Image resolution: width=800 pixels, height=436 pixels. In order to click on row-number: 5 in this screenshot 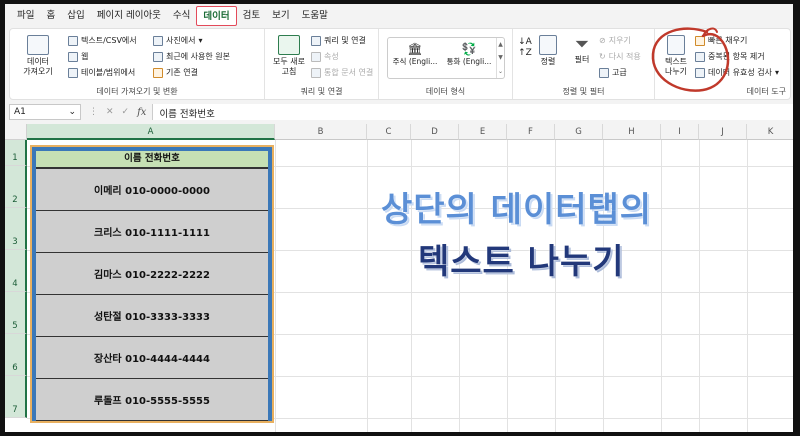, I will do `click(15, 326)`.